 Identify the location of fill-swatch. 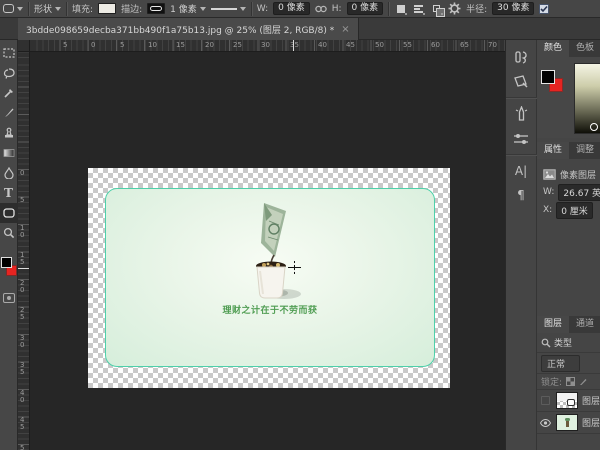
(107, 8).